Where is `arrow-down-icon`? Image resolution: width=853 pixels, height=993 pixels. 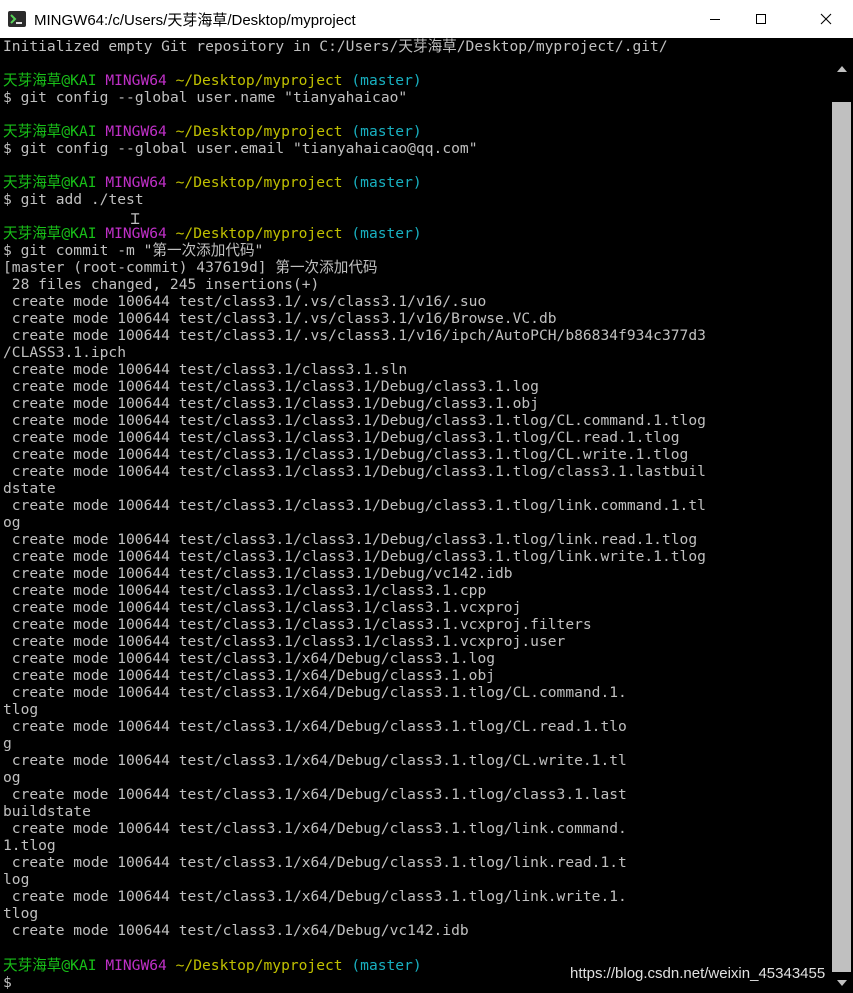
arrow-down-icon is located at coordinates (841, 982).